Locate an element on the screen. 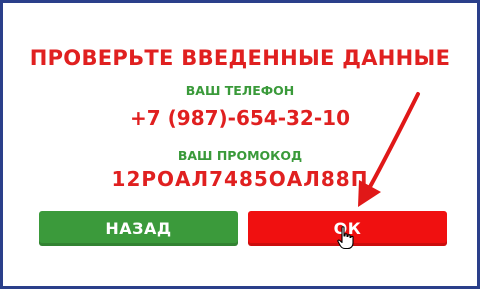 The height and width of the screenshot is (289, 480). promo-label: ВАШ ПРОМОКОД is located at coordinates (240, 155).